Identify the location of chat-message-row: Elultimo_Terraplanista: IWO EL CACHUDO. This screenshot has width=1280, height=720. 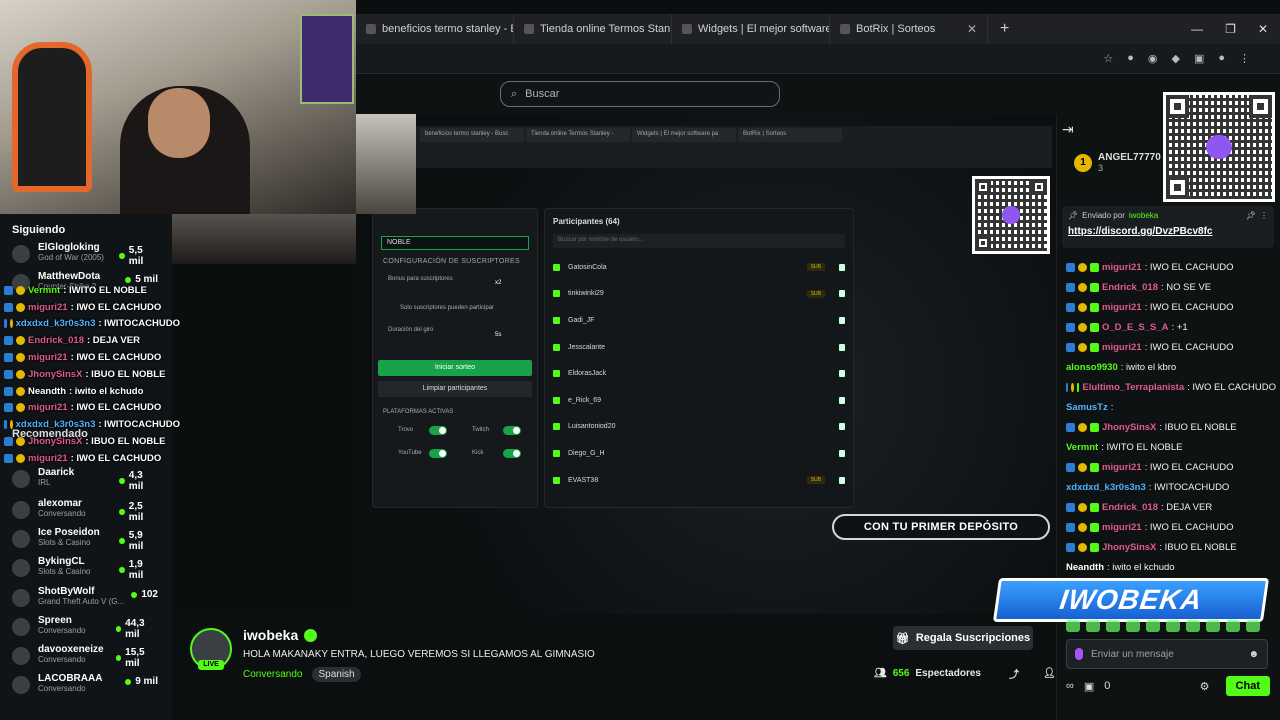
(1171, 387).